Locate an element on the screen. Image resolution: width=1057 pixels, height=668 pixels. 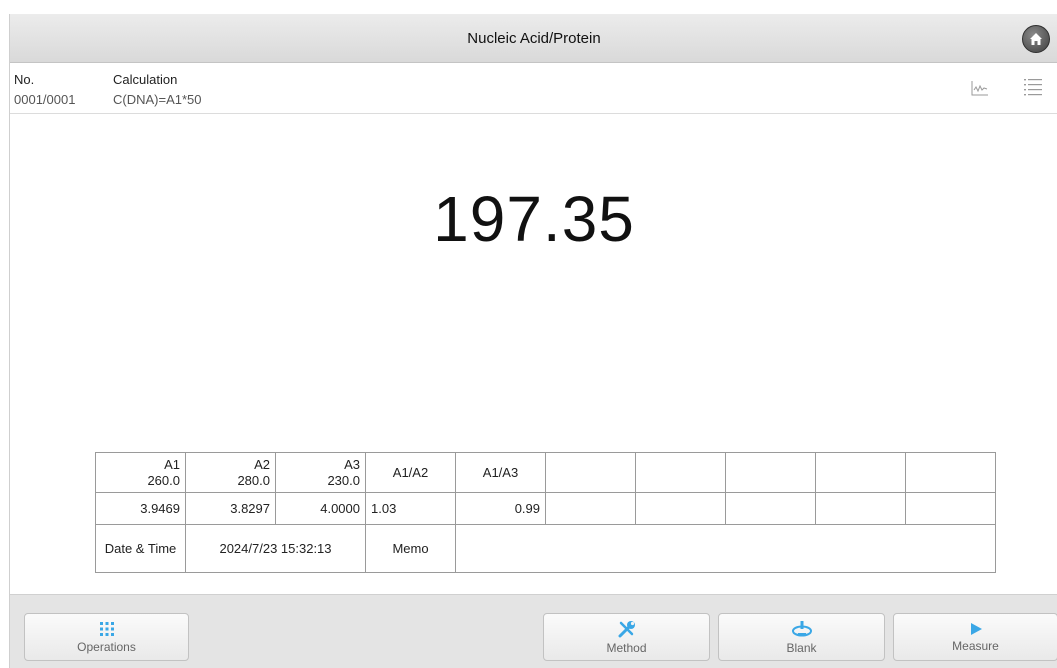
meta-row: Date & Time 2024/7/23 15:32:13 Memo is located at coordinates (545, 548).